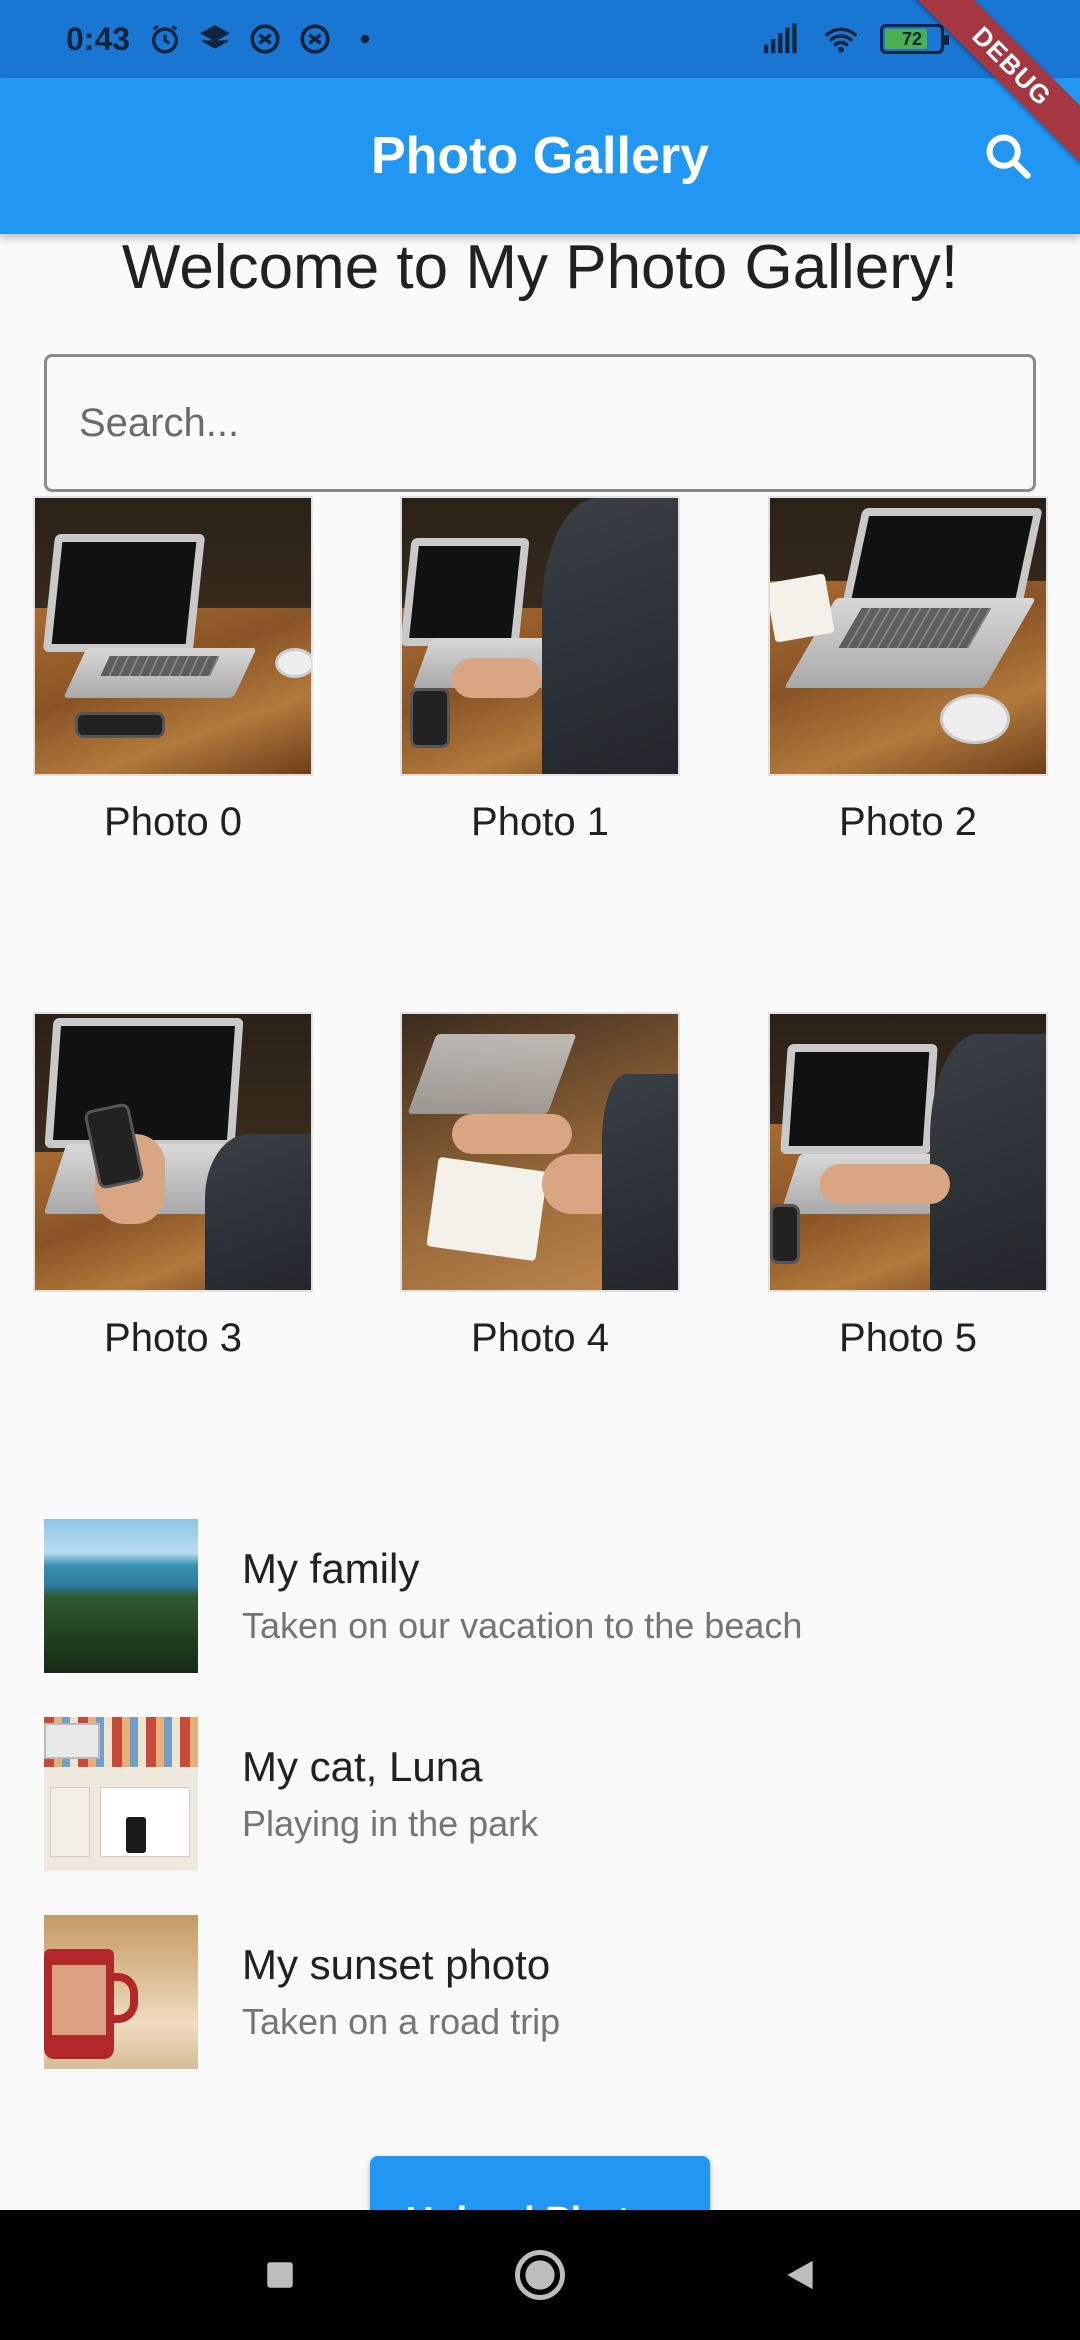  Describe the element at coordinates (362, 1766) in the screenshot. I see `list-item-title: My cat, Luna` at that location.